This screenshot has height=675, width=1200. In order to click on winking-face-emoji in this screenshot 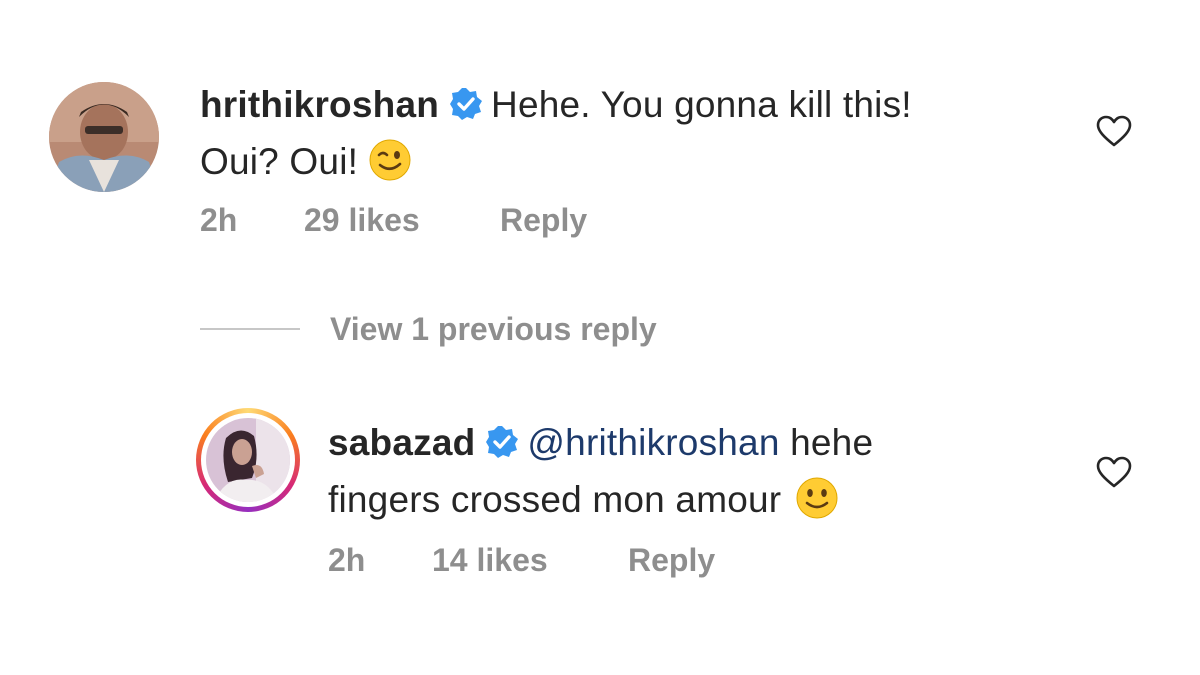, I will do `click(390, 167)`.